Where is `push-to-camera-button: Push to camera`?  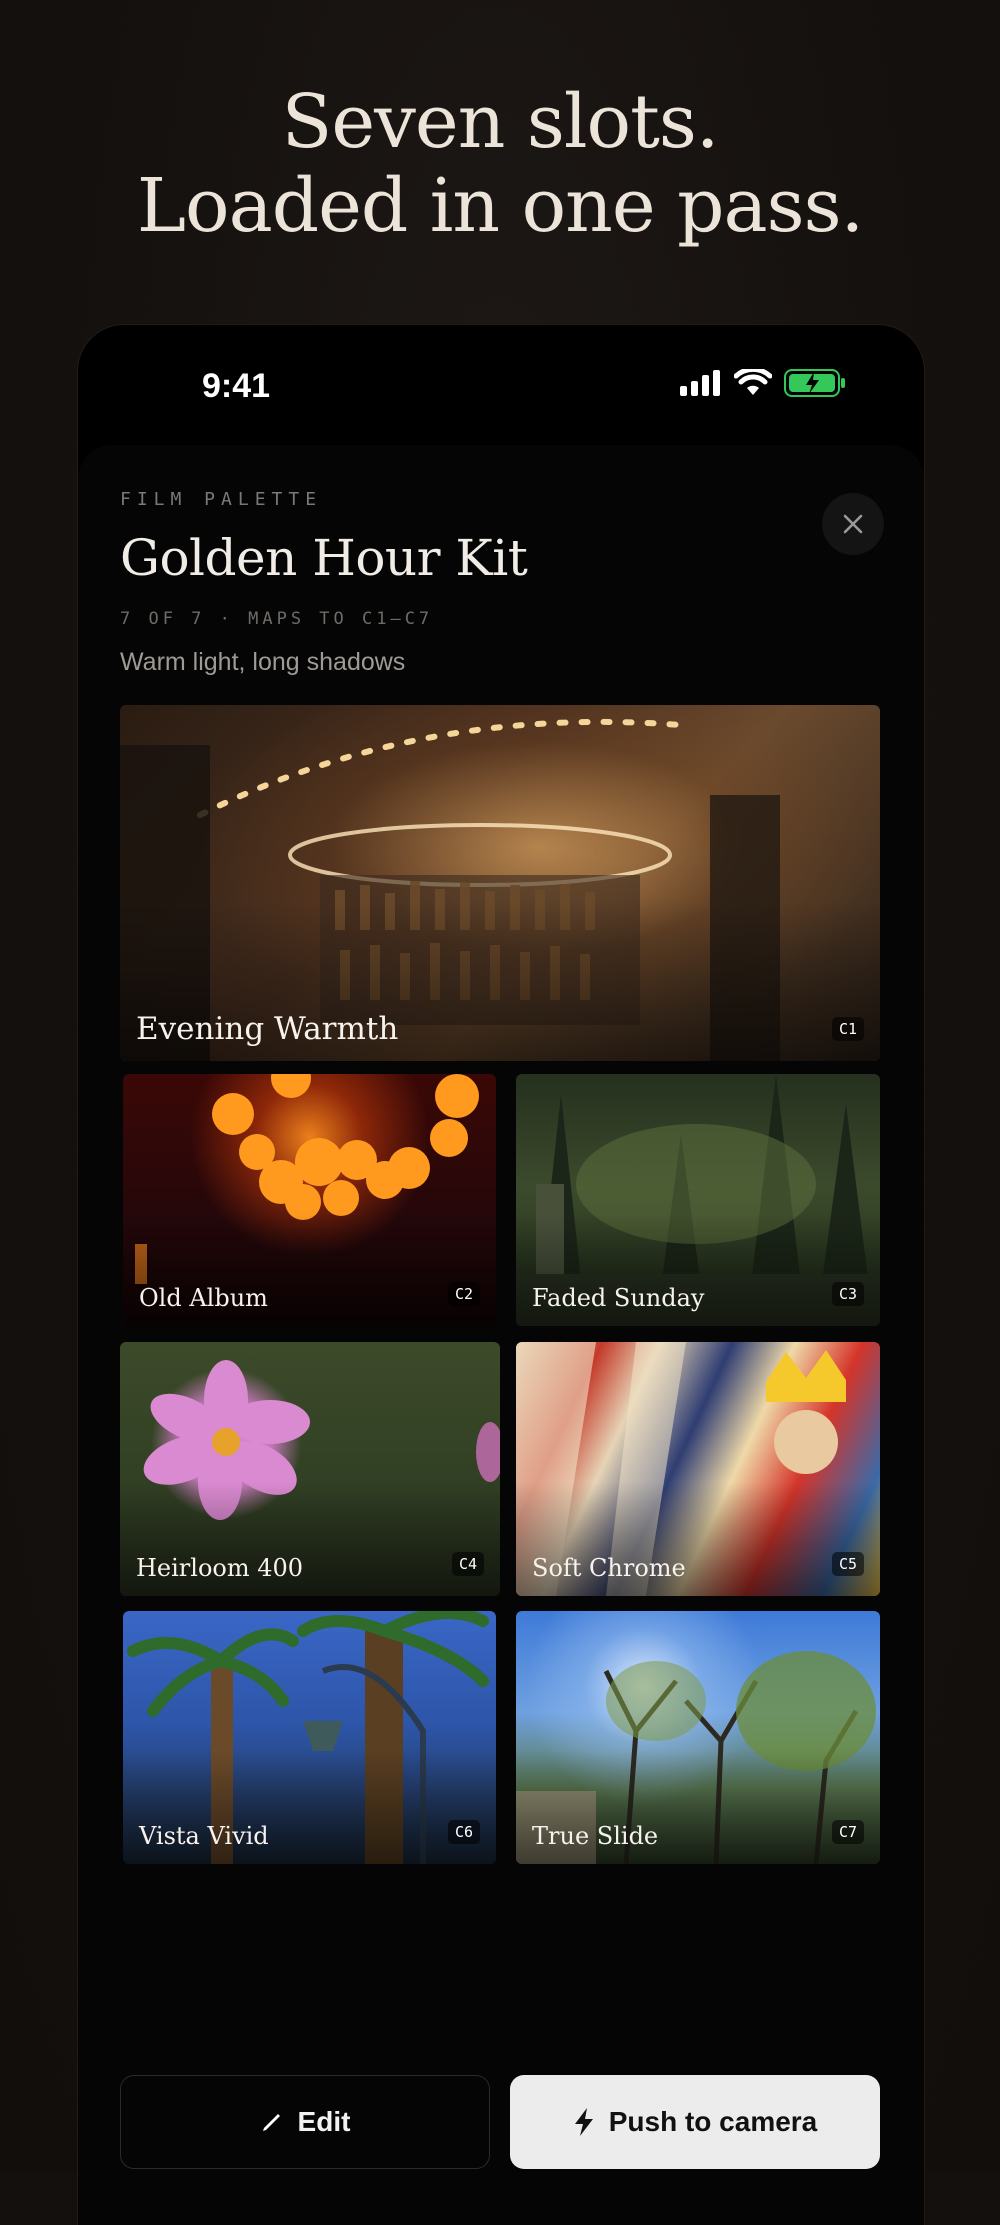 push-to-camera-button: Push to camera is located at coordinates (695, 2122).